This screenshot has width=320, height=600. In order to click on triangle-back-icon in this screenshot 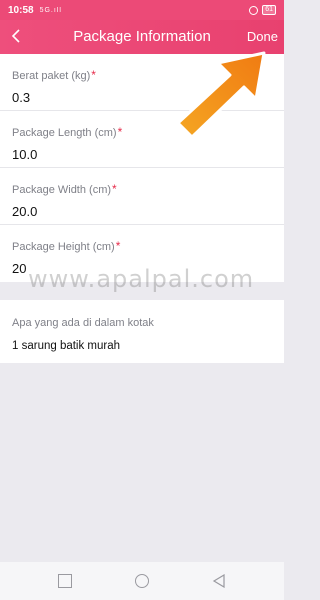, I will do `click(219, 581)`.